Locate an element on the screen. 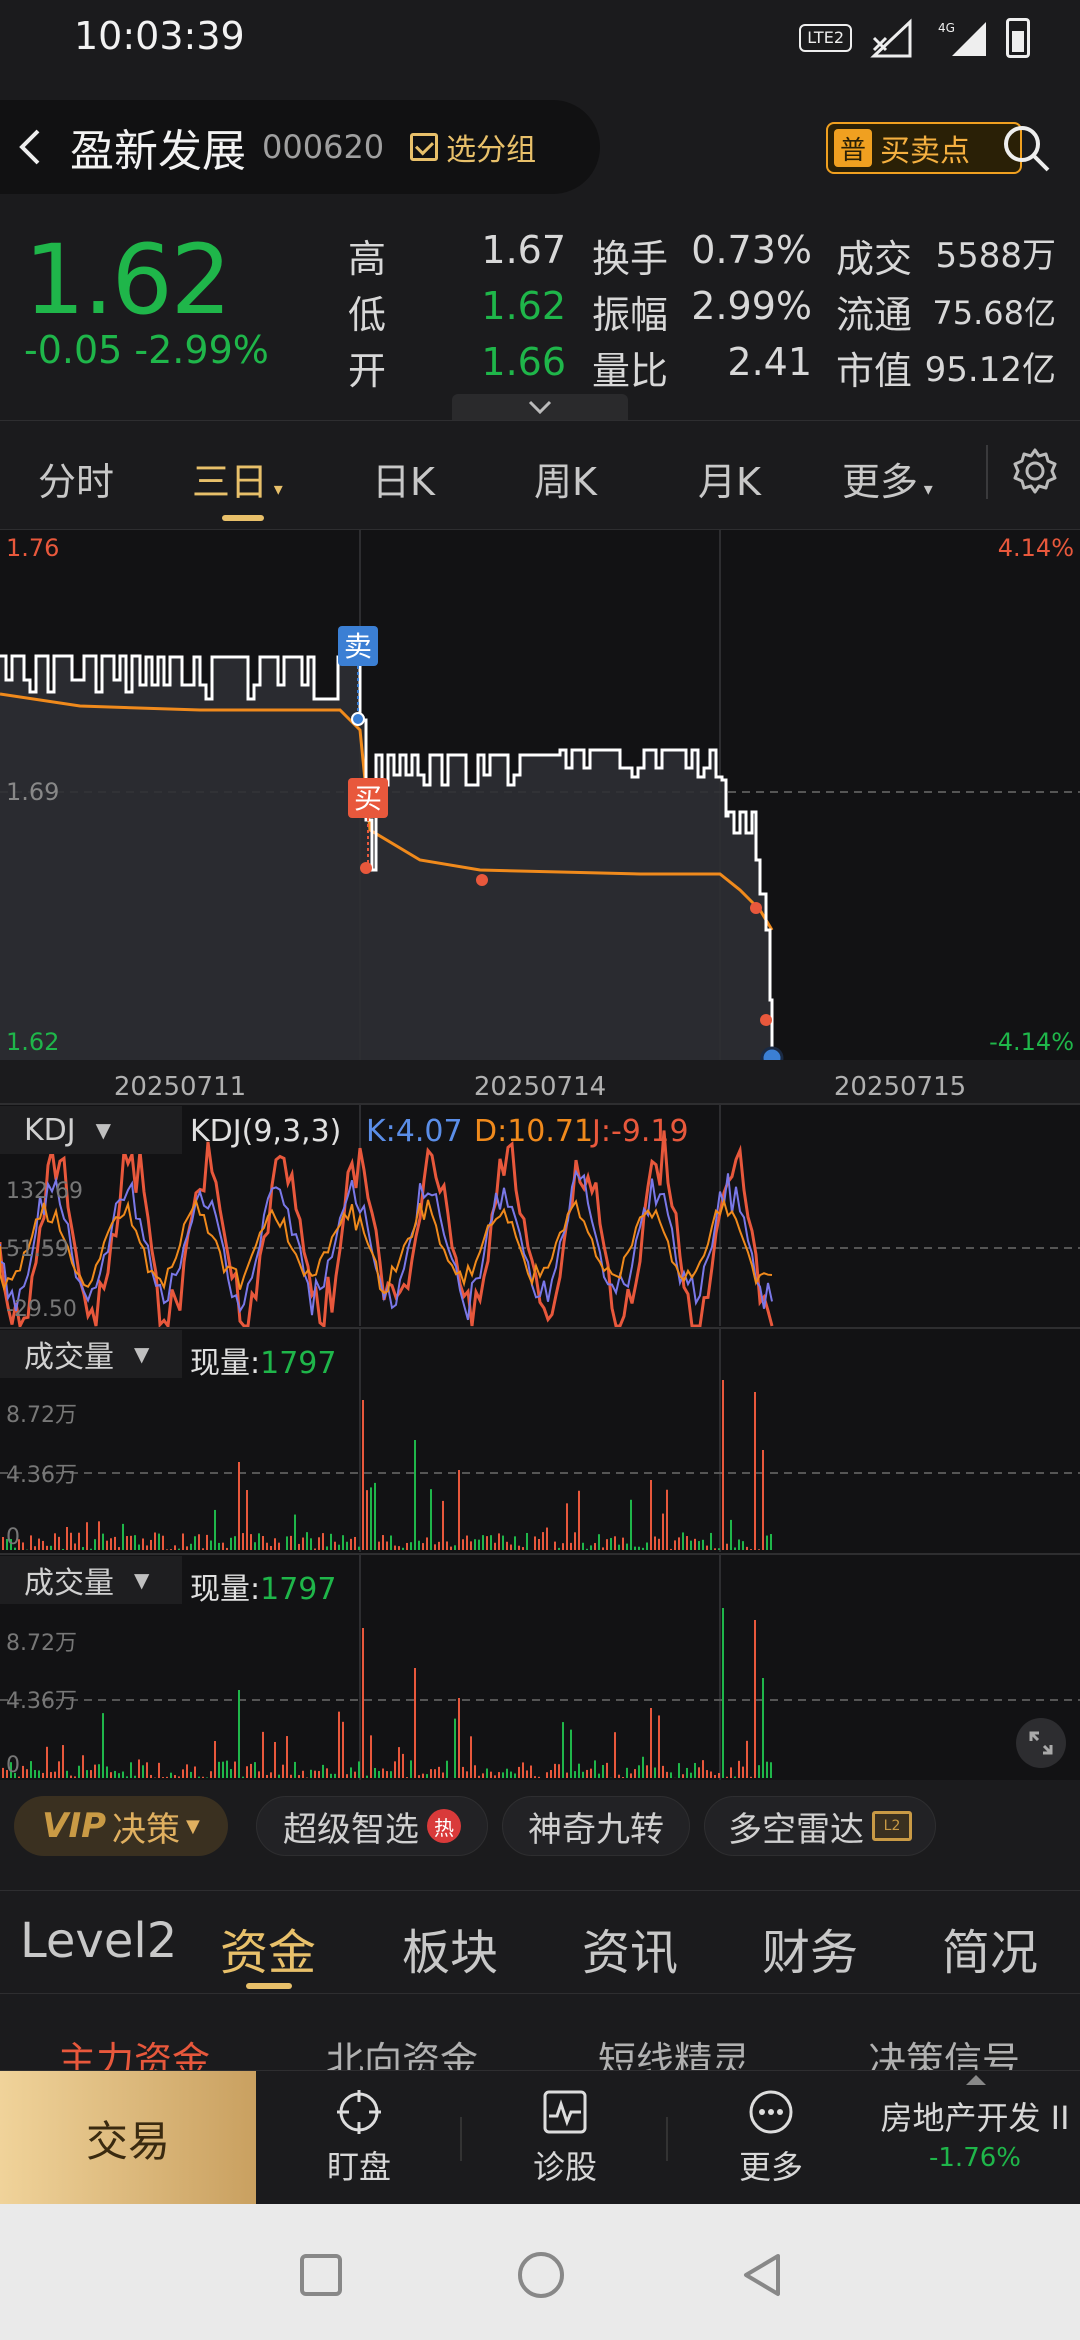 The width and height of the screenshot is (1080, 2340). gear-icon is located at coordinates (1035, 471).